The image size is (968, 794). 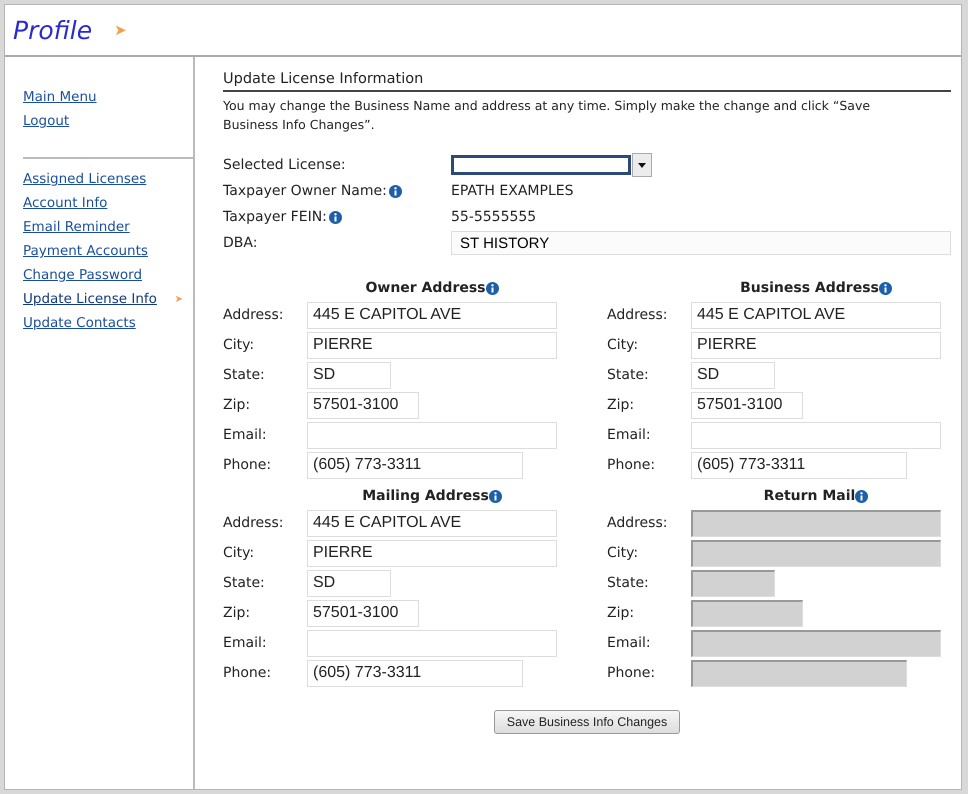 I want to click on section-title: Mailing Address, so click(x=425, y=496).